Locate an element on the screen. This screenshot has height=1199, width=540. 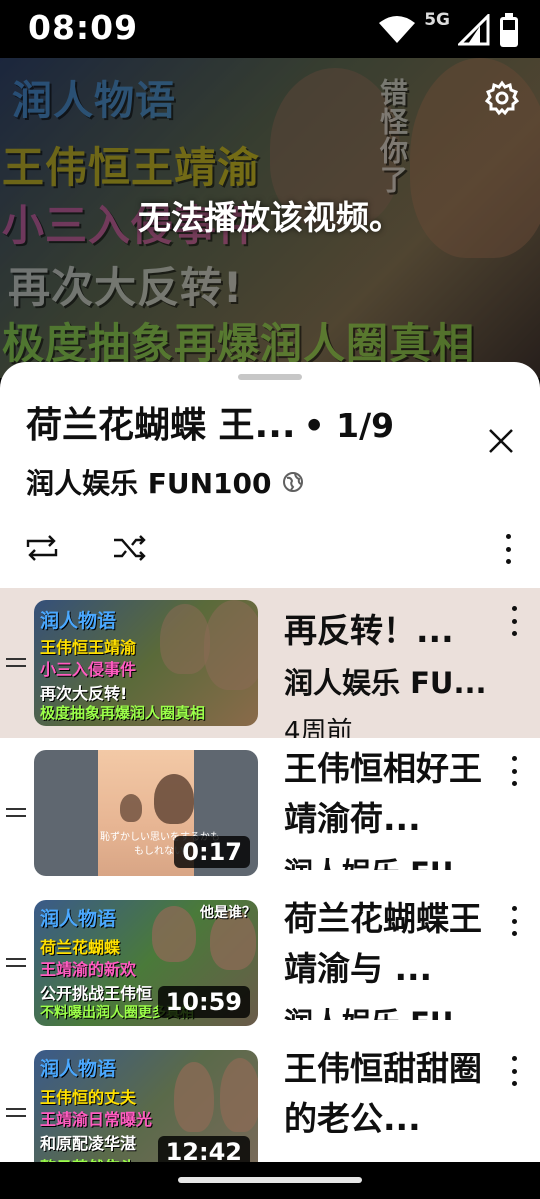
thumbnail-text: 公开挑战王伟恒 is located at coordinates (96, 993).